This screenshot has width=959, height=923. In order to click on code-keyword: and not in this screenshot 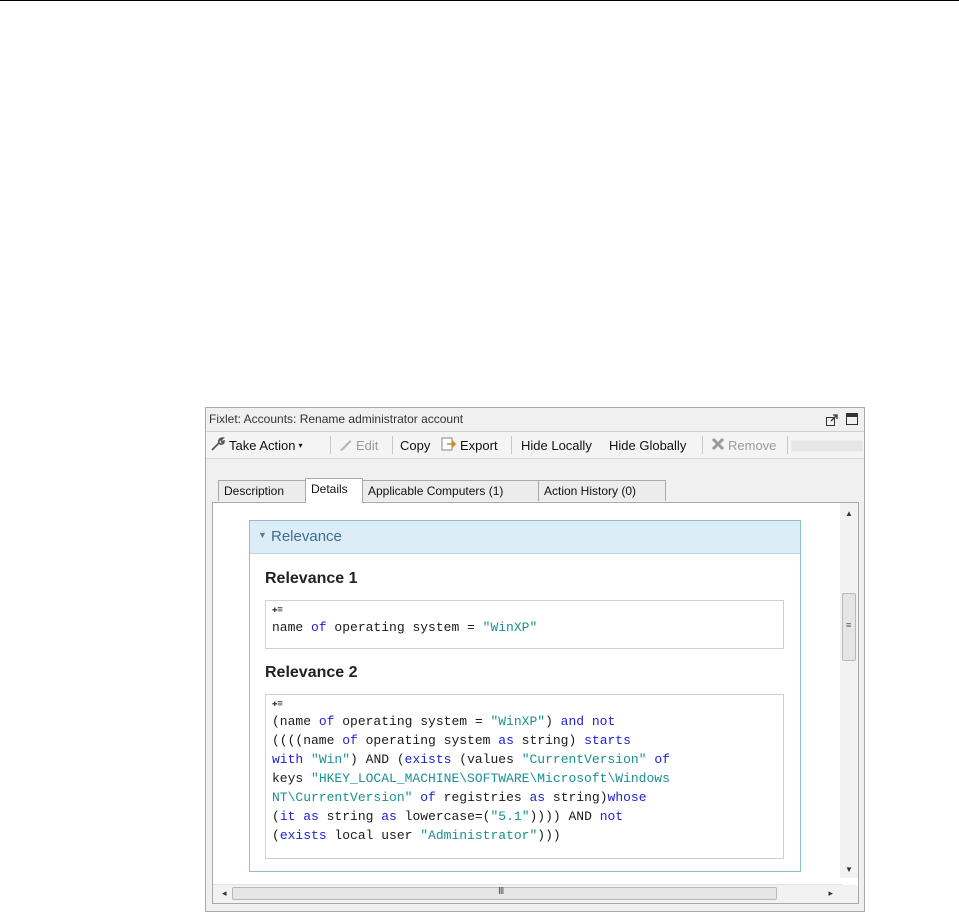, I will do `click(588, 721)`.